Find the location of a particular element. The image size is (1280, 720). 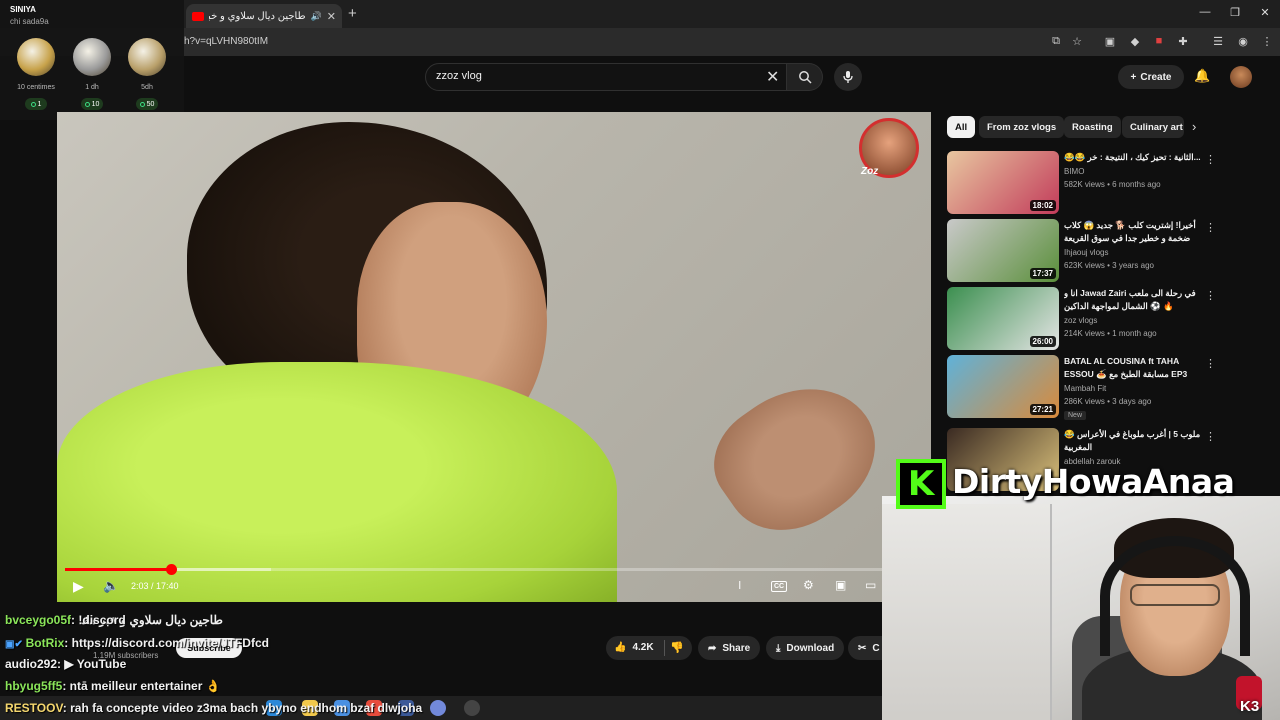

recommendation-meta: 623K views • 3 years ago is located at coordinates (1109, 265).